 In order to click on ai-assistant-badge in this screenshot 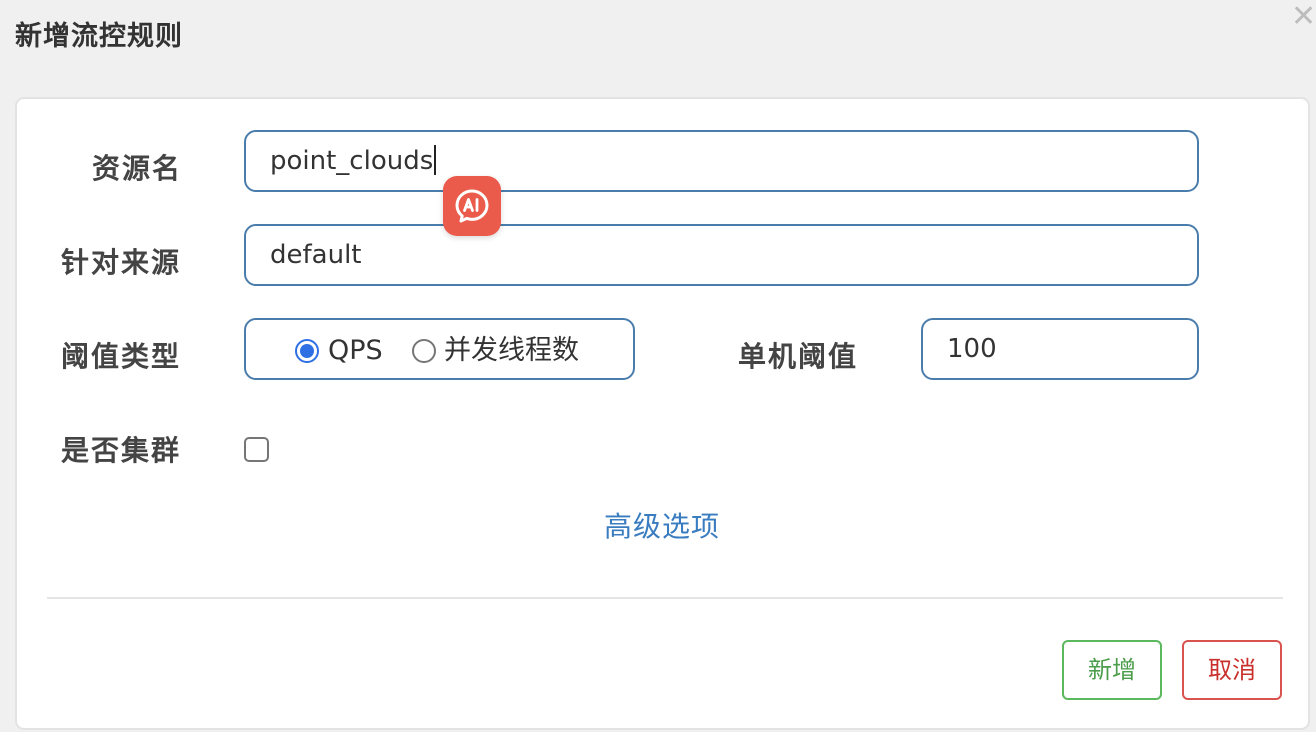, I will do `click(472, 206)`.